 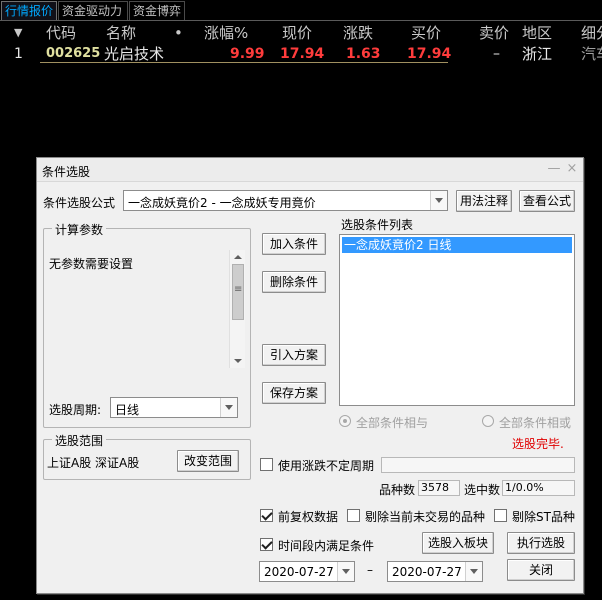 I want to click on range-text: 上证A股 深证A股, so click(x=93, y=463).